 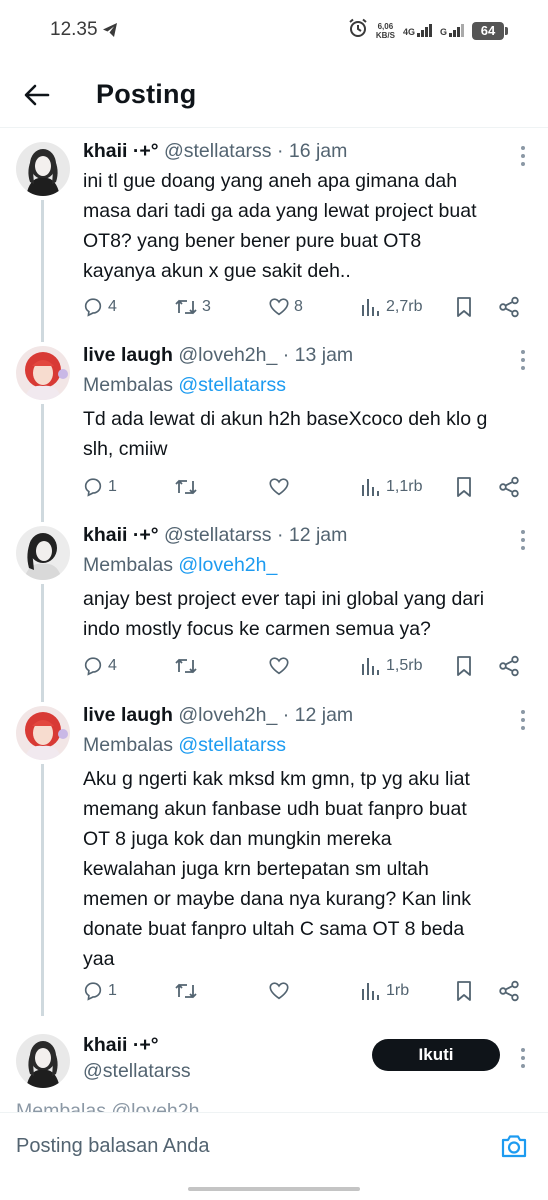 What do you see at coordinates (285, 307) in the screenshot?
I see `like-button: 8` at bounding box center [285, 307].